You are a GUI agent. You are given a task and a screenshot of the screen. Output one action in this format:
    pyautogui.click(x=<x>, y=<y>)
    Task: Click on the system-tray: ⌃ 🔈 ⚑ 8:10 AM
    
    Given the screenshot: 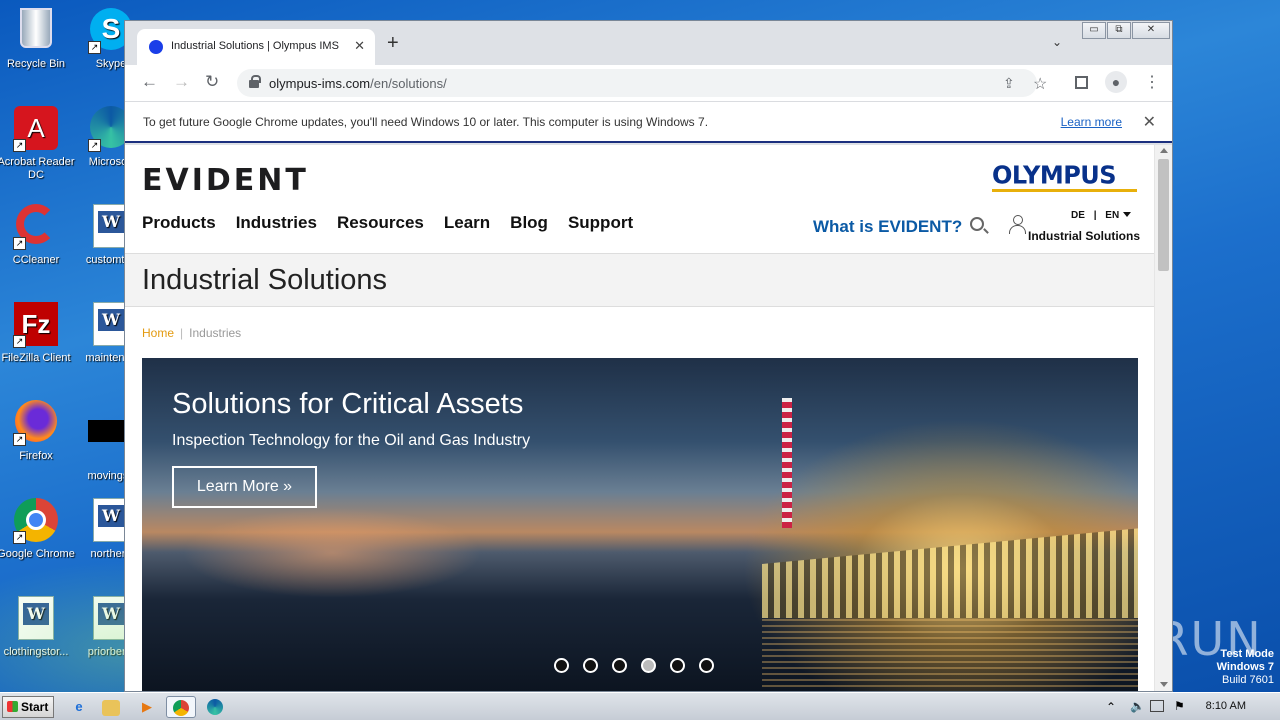 What is the action you would take?
    pyautogui.click(x=1191, y=706)
    